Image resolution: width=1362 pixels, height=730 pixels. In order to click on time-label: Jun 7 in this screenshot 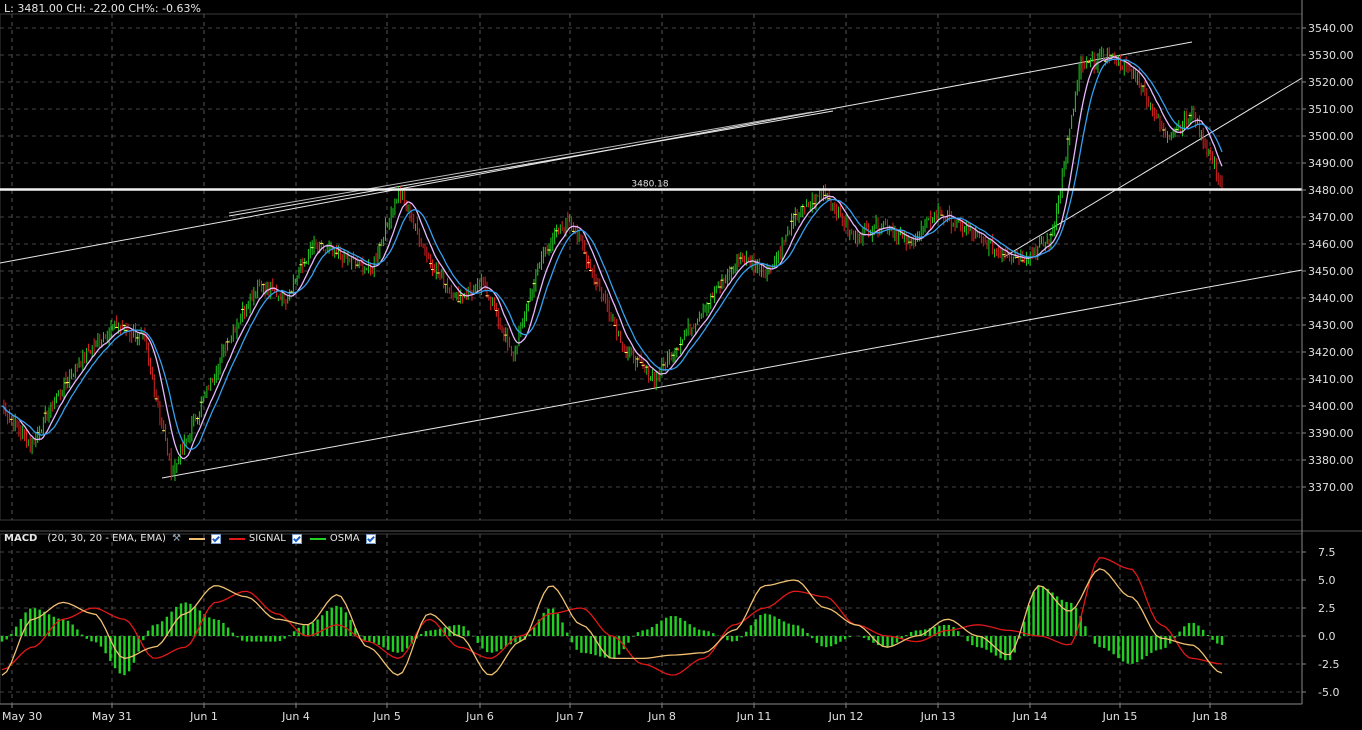, I will do `click(569, 716)`.